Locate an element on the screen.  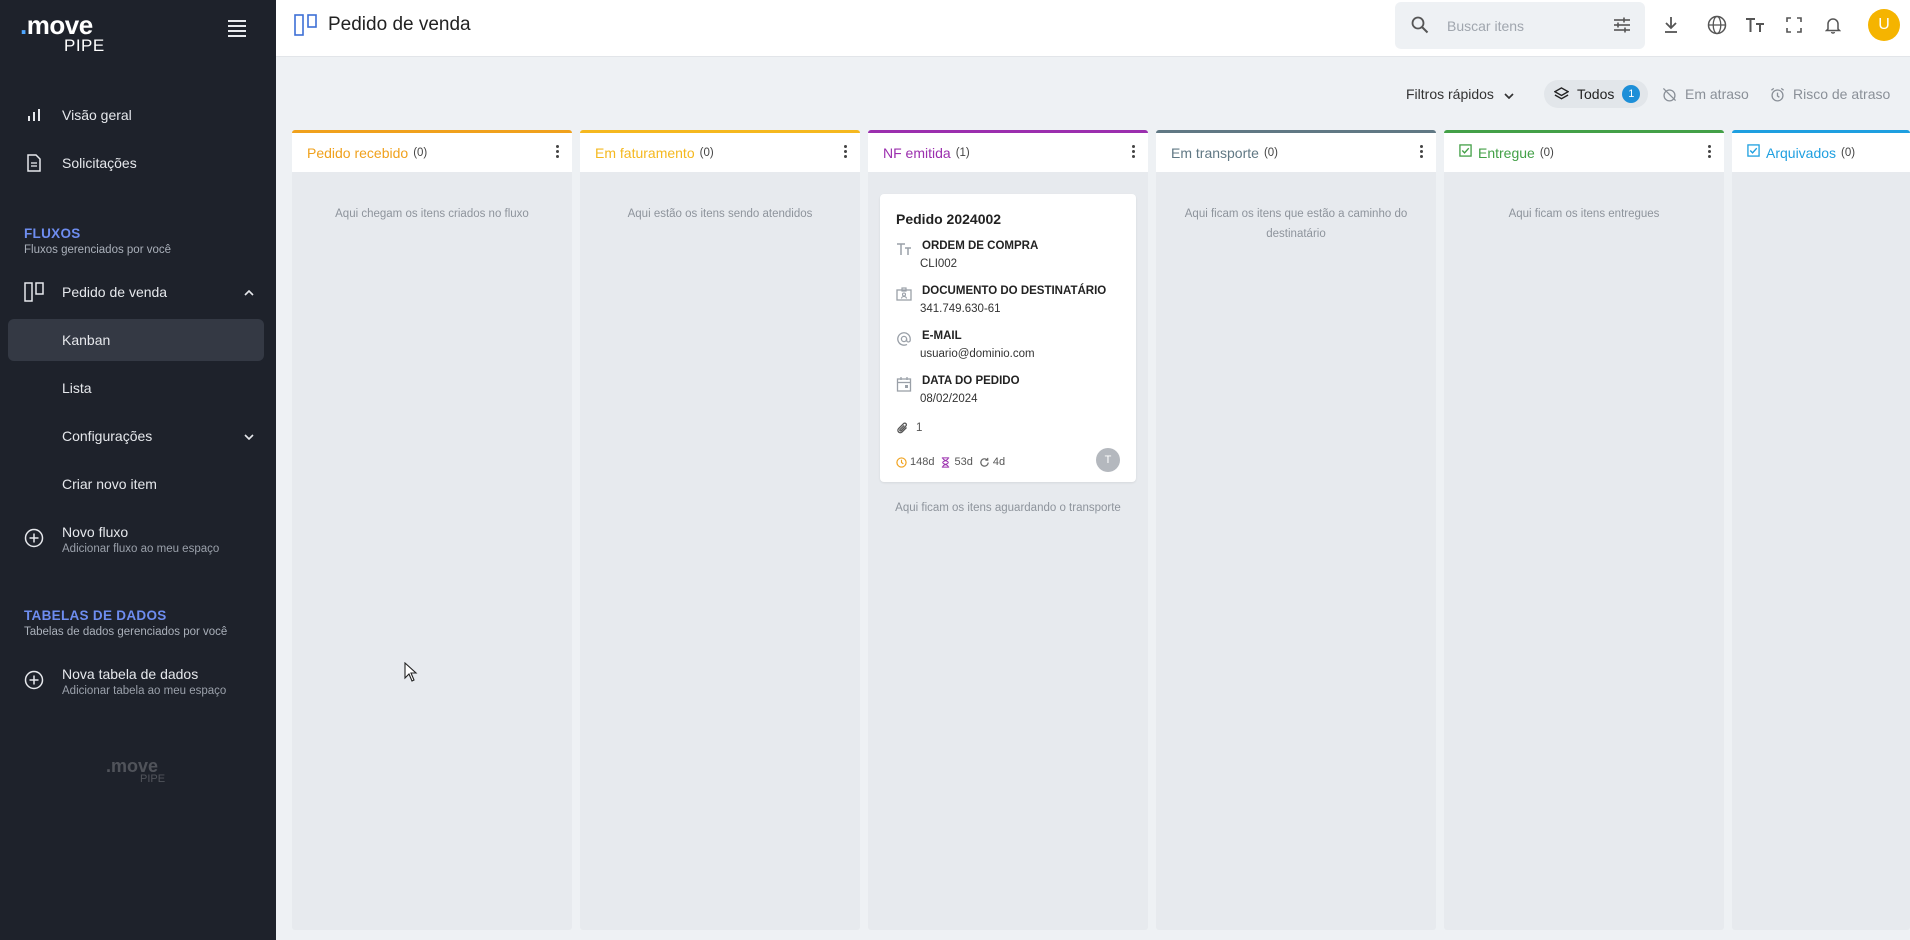
nav-item-overview: Visão geral is located at coordinates (136, 115).